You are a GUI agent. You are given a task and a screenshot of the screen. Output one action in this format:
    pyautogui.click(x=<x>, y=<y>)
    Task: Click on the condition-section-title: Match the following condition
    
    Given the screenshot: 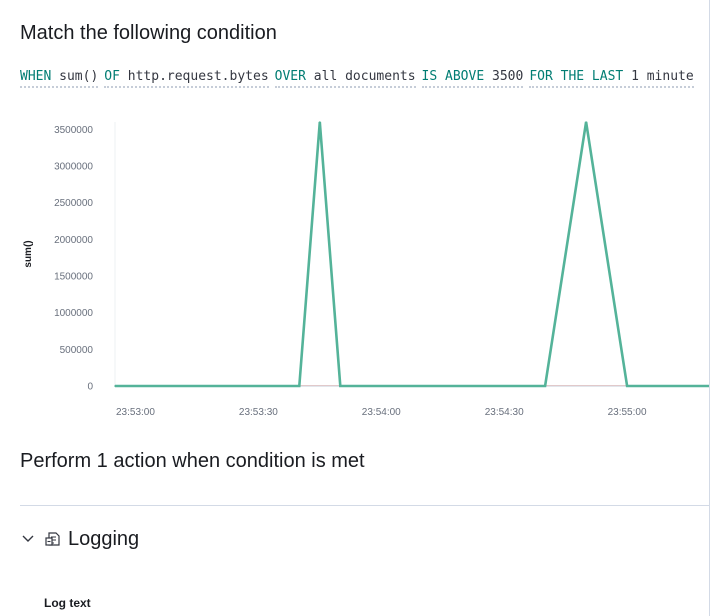 What is the action you would take?
    pyautogui.click(x=148, y=33)
    